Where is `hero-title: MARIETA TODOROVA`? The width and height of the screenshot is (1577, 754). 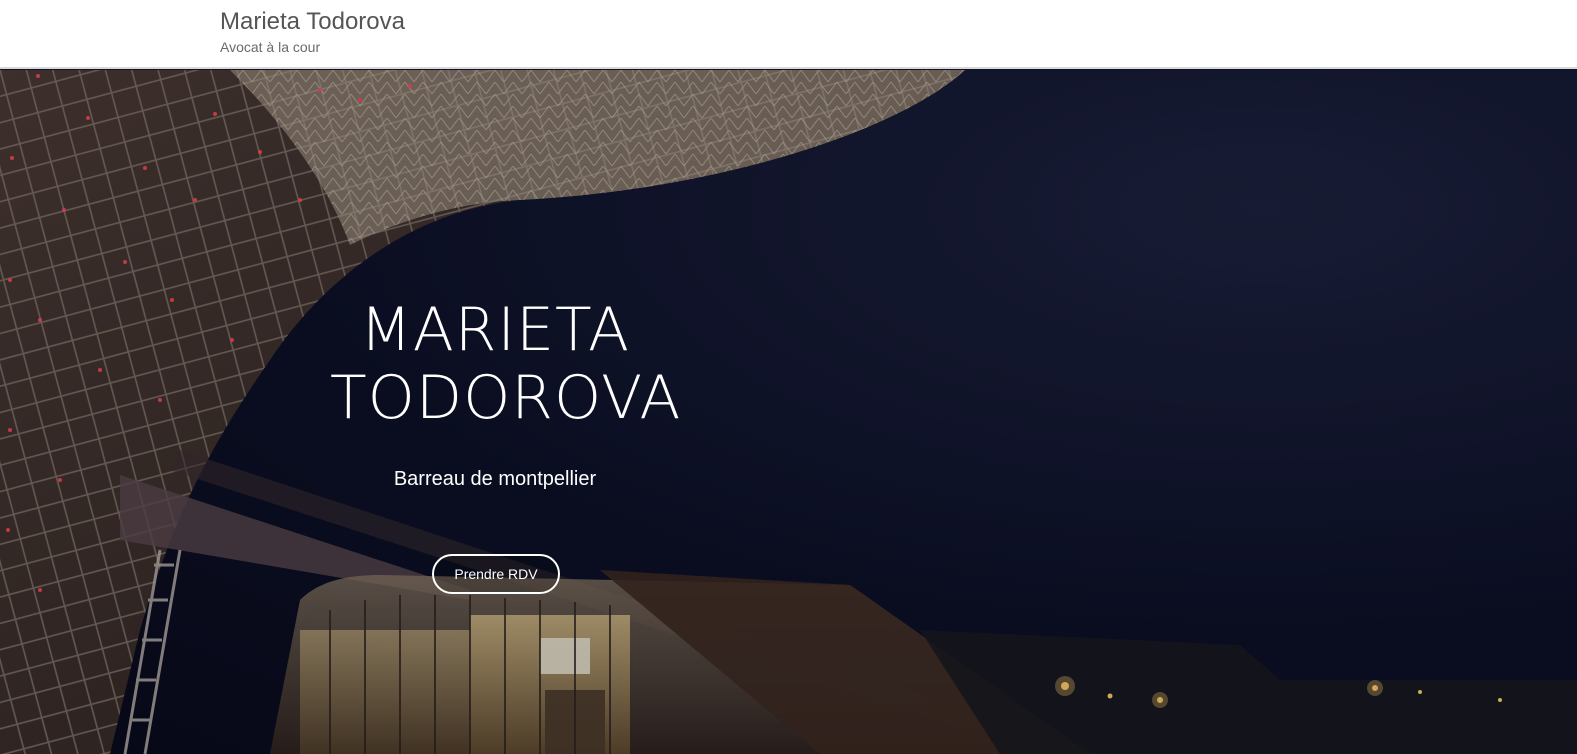 hero-title: MARIETA TODOROVA is located at coordinates (506, 364).